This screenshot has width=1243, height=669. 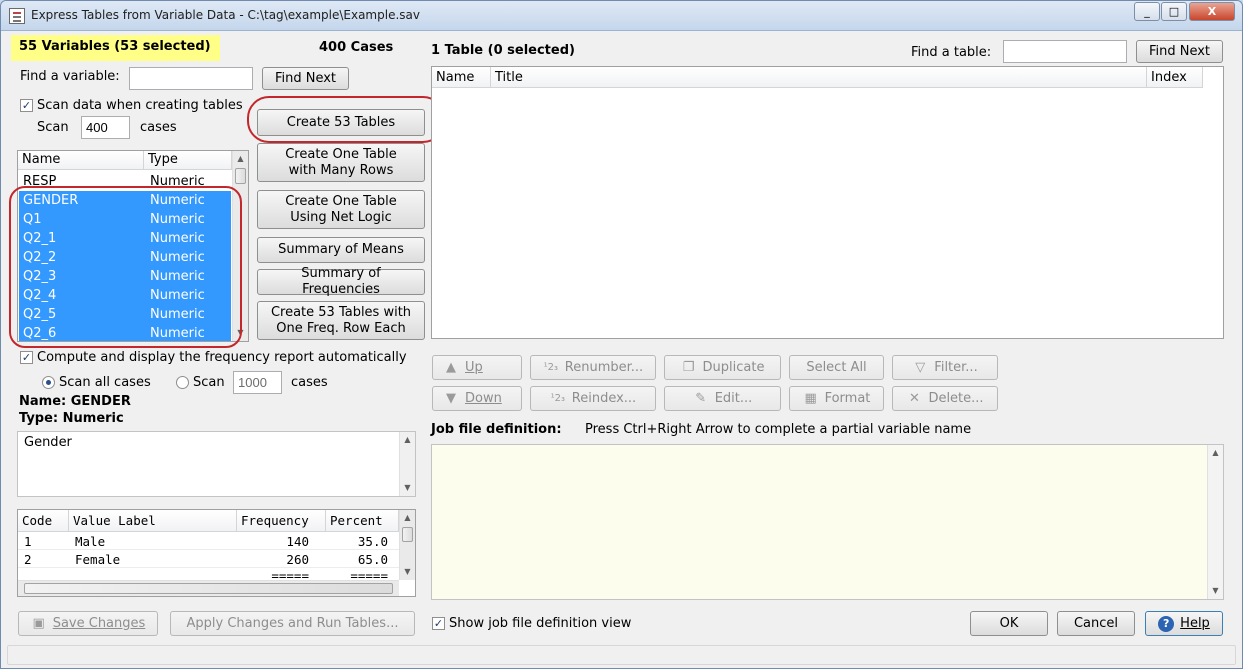 I want to click on find-table-label: Find a table:, so click(x=951, y=52).